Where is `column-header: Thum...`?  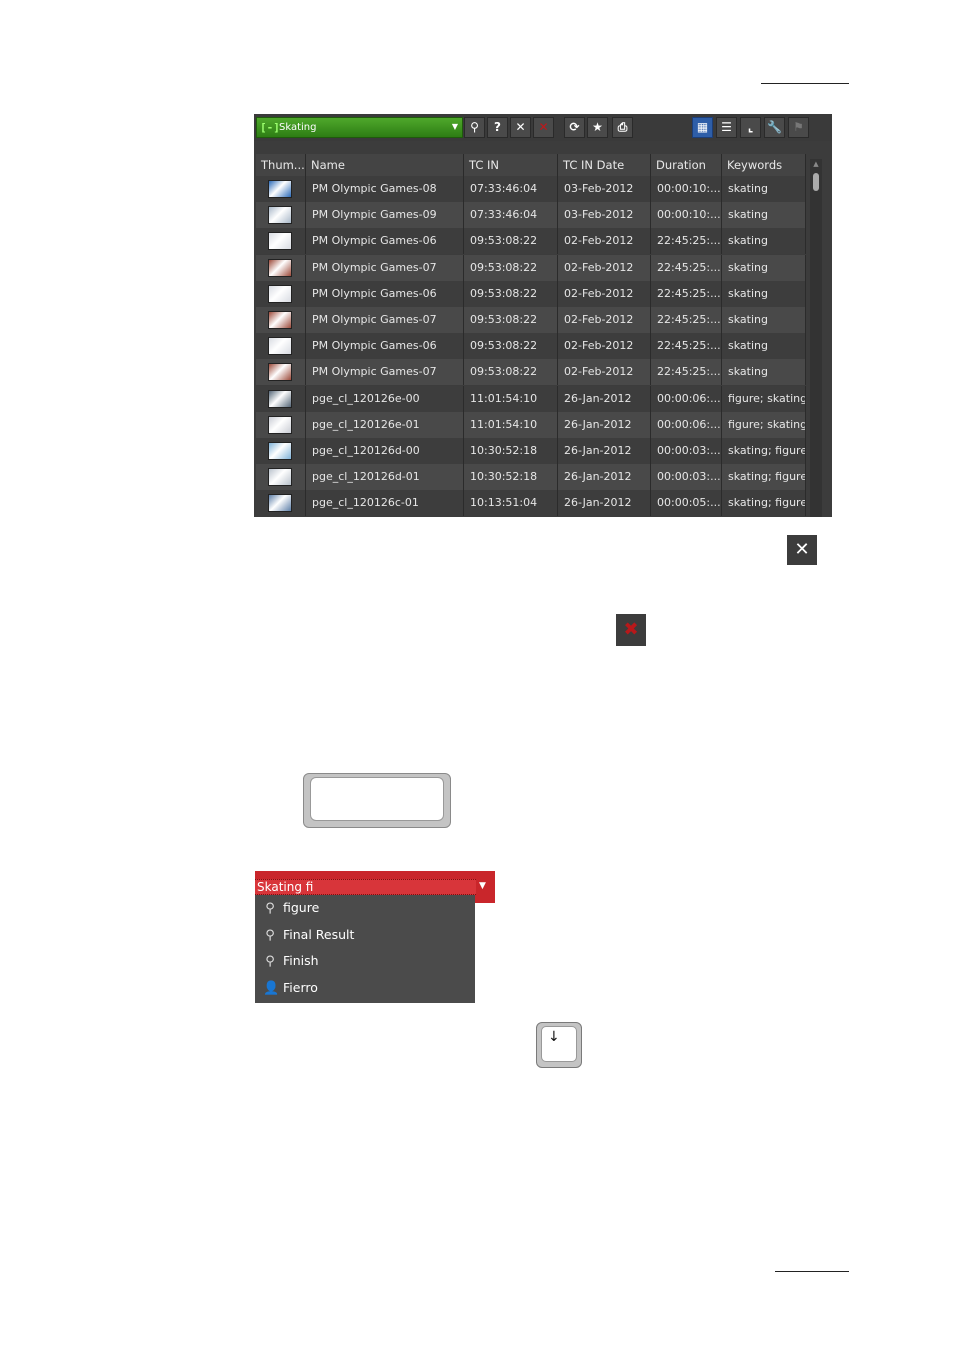
column-header: Thum... is located at coordinates (281, 165).